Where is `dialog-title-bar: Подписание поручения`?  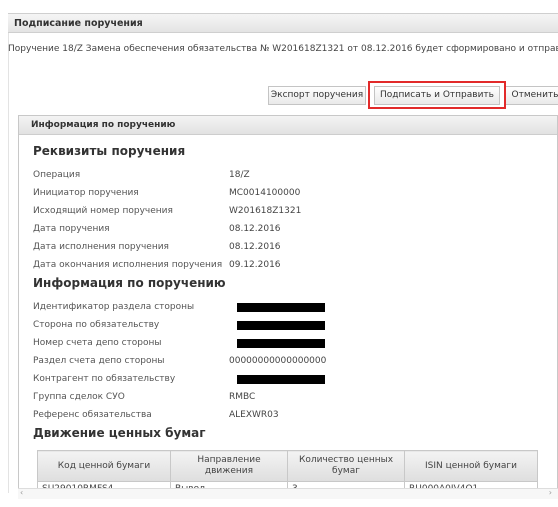 dialog-title-bar: Подписание поручения is located at coordinates (283, 23).